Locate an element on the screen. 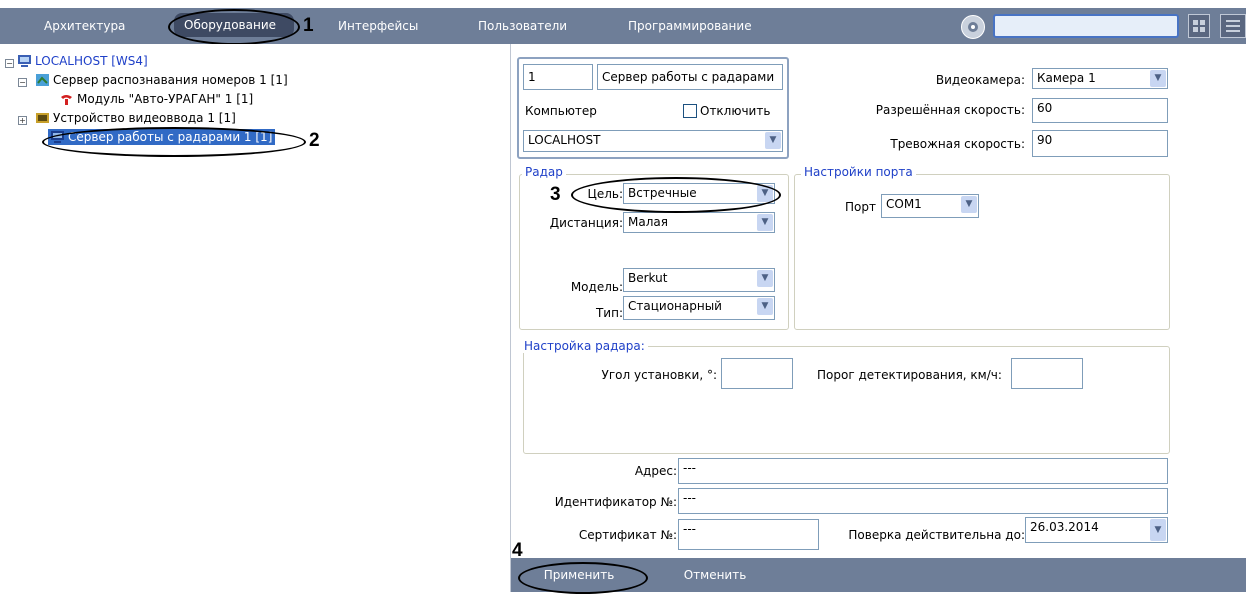 The width and height of the screenshot is (1246, 594). video-camera-label: Видеокамера: is located at coordinates (980, 80).